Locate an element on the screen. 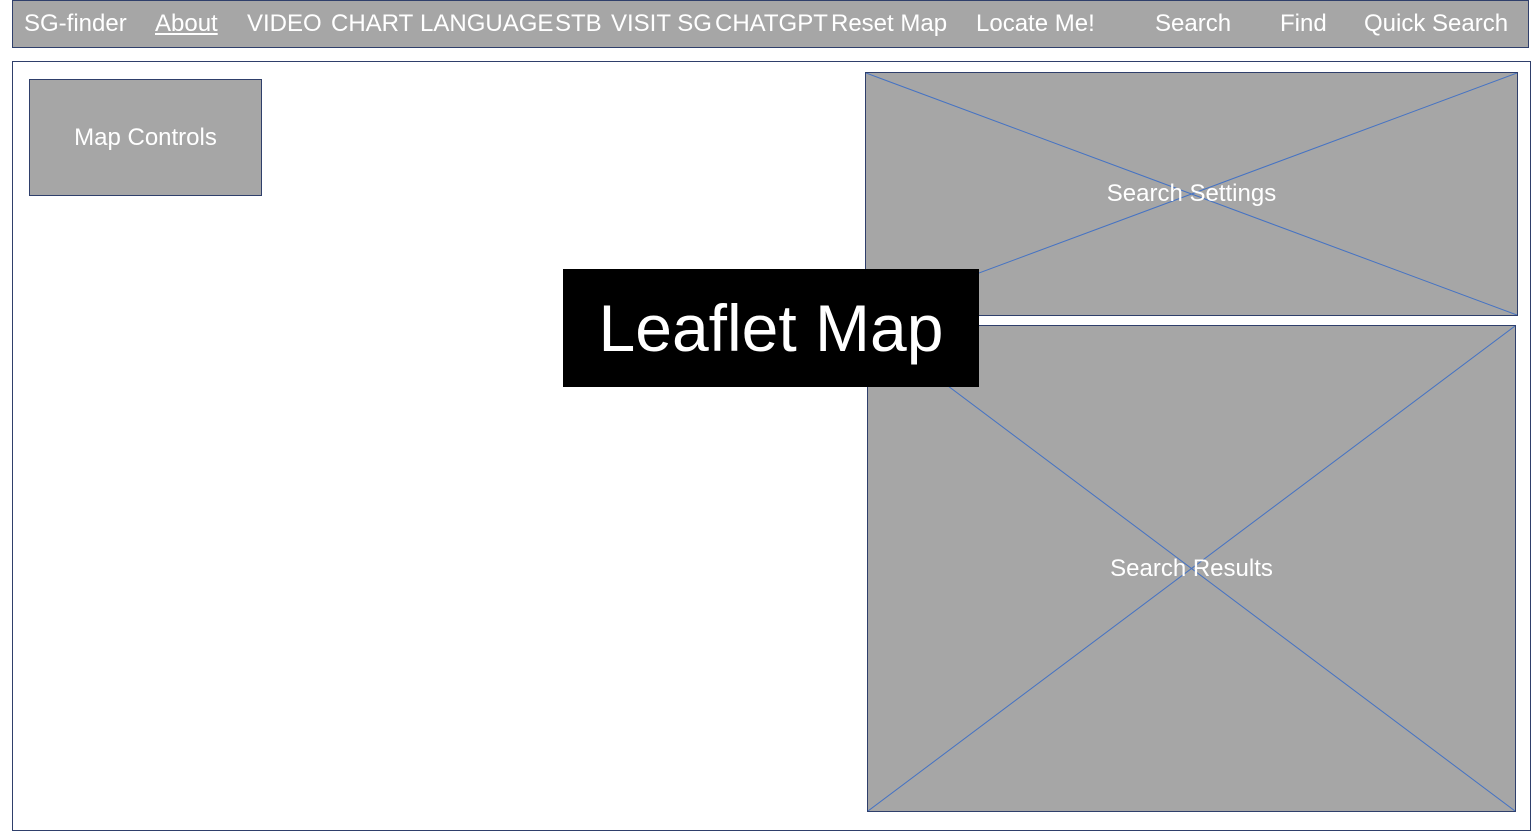 Image resolution: width=1531 pixels, height=831 pixels. nav-link-chart: CHART is located at coordinates (372, 24).